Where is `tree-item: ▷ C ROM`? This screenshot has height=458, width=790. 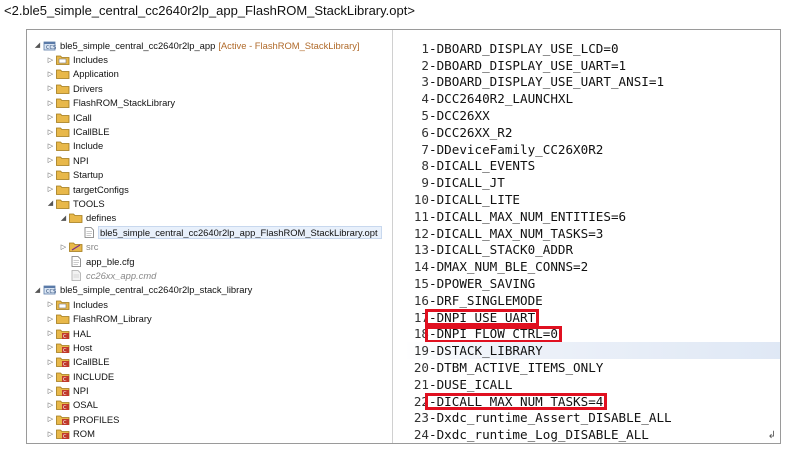
tree-item: ▷ C ROM is located at coordinates (209, 434).